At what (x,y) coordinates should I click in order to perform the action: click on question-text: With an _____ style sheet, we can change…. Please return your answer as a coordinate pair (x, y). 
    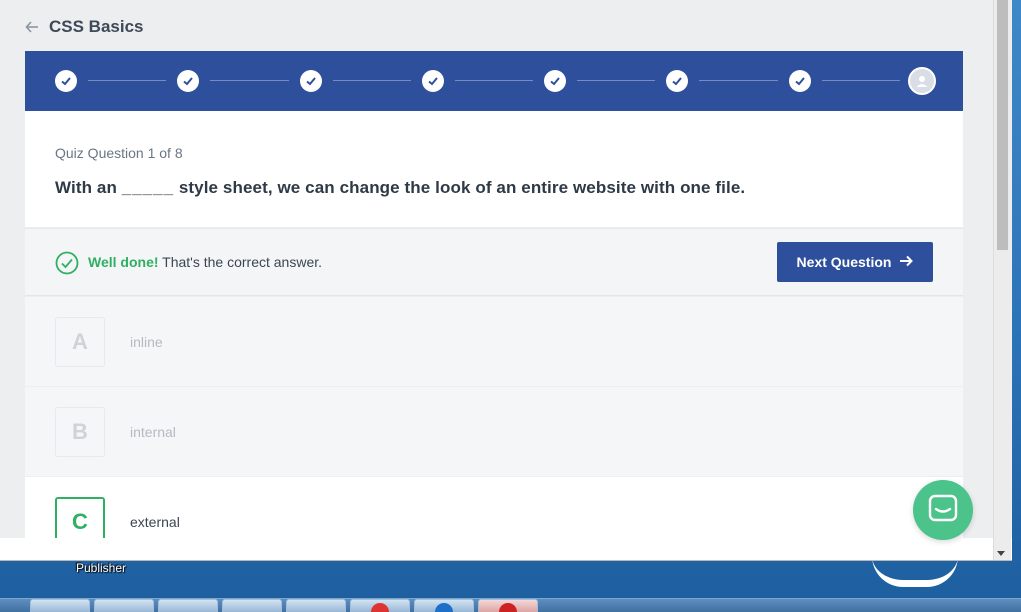
    Looking at the image, I should click on (400, 188).